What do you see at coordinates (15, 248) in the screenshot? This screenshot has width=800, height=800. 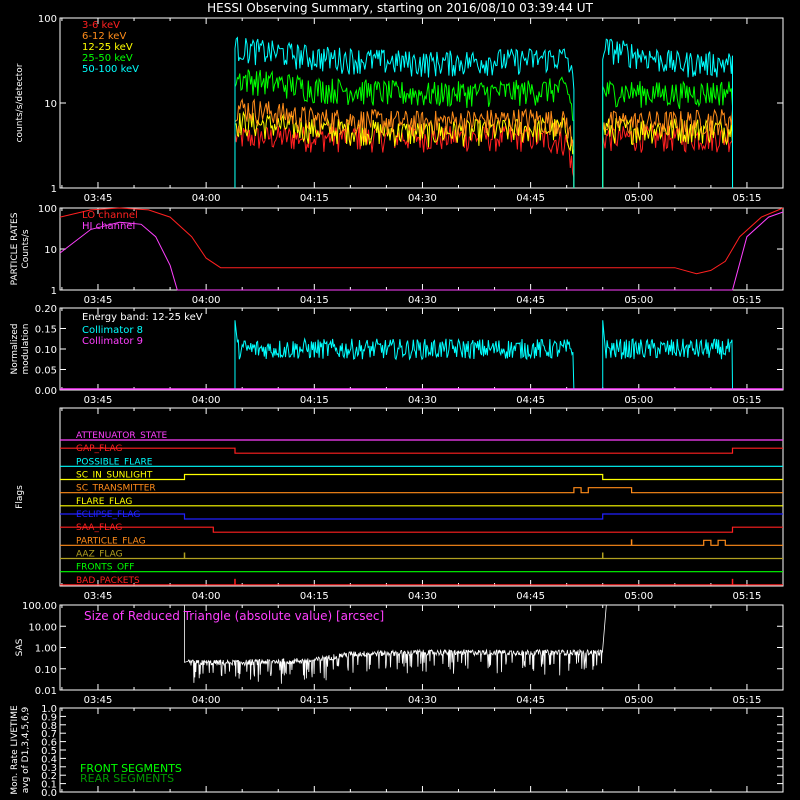 I see `particle-rate-ylabel-text: PARTICLE RATES` at bounding box center [15, 248].